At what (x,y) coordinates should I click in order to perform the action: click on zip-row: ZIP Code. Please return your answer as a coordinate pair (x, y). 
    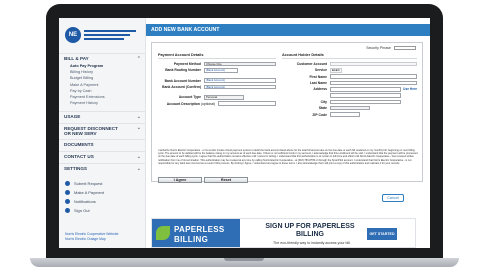
    Looking at the image, I should click on (349, 114).